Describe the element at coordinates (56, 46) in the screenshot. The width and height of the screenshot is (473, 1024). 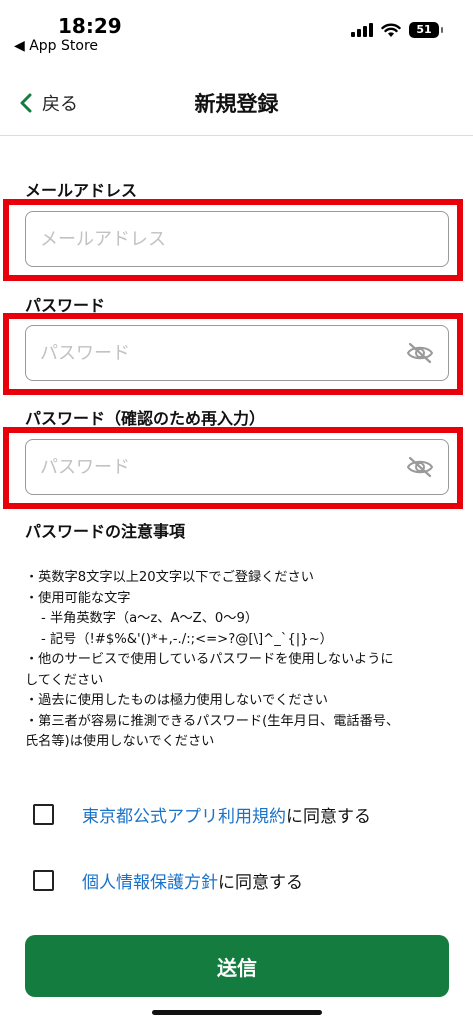
I see `back-to-app-store-link: ◀ App Store` at that location.